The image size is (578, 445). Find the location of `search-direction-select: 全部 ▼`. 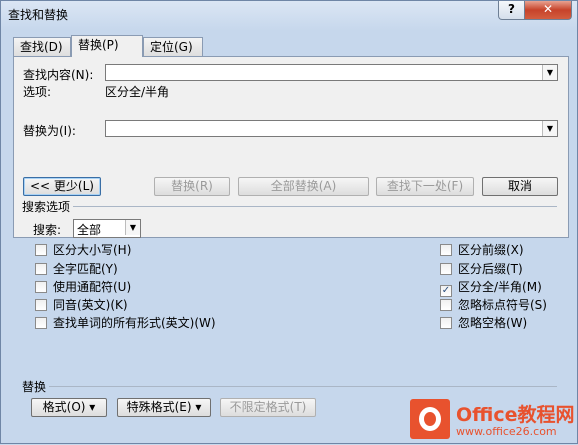

search-direction-select: 全部 ▼ is located at coordinates (107, 228).